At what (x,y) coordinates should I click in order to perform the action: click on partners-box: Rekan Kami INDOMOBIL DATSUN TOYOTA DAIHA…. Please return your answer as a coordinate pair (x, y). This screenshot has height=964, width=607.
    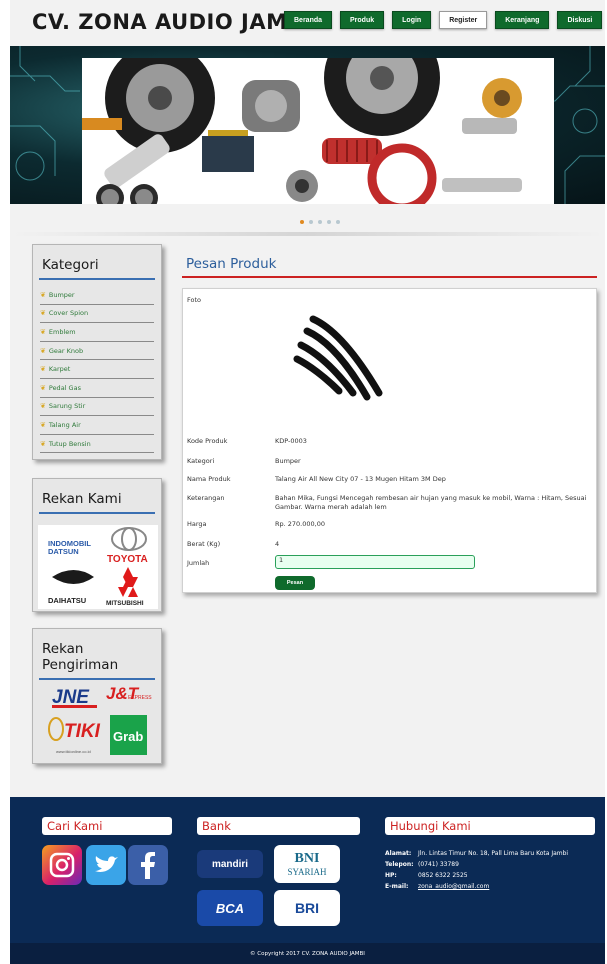
    Looking at the image, I should click on (97, 545).